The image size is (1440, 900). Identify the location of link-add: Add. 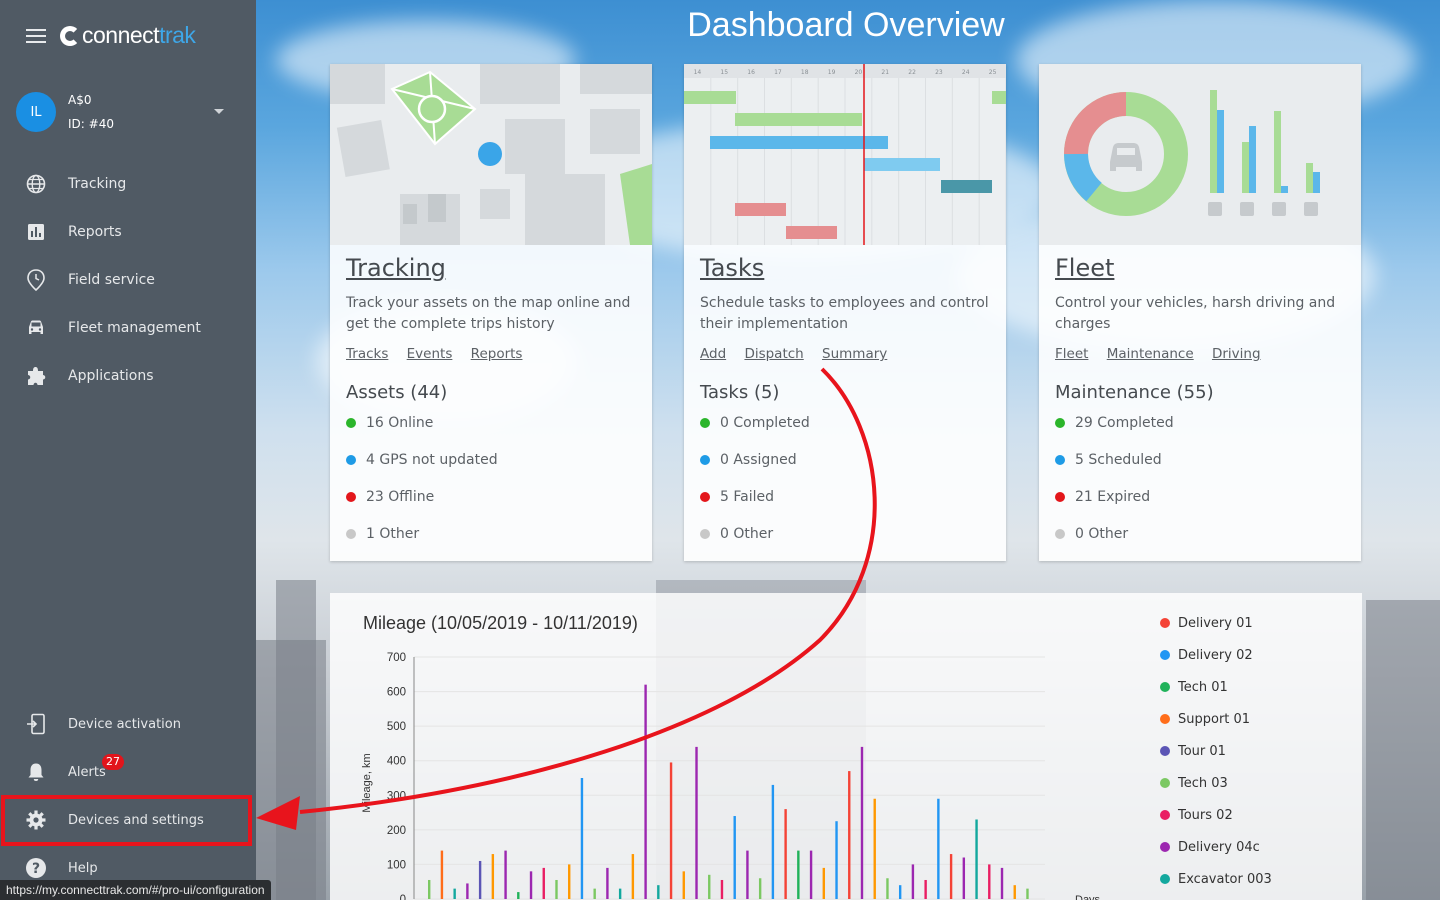
(713, 354).